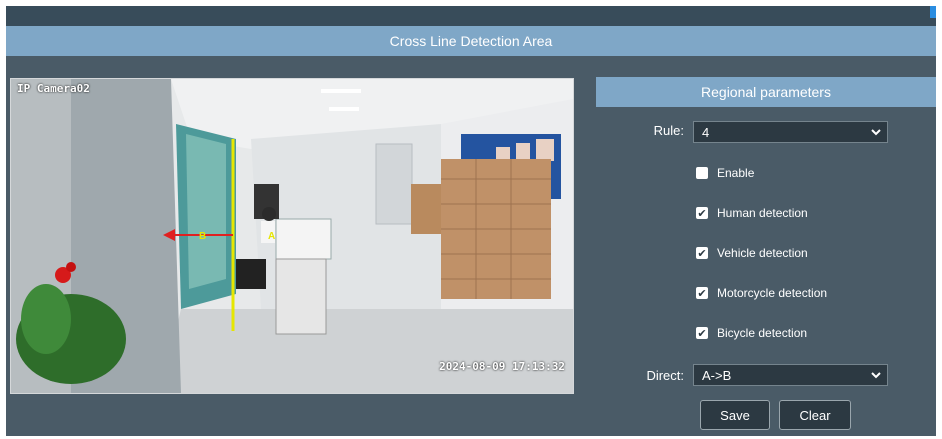  I want to click on top-bar, so click(471, 16).